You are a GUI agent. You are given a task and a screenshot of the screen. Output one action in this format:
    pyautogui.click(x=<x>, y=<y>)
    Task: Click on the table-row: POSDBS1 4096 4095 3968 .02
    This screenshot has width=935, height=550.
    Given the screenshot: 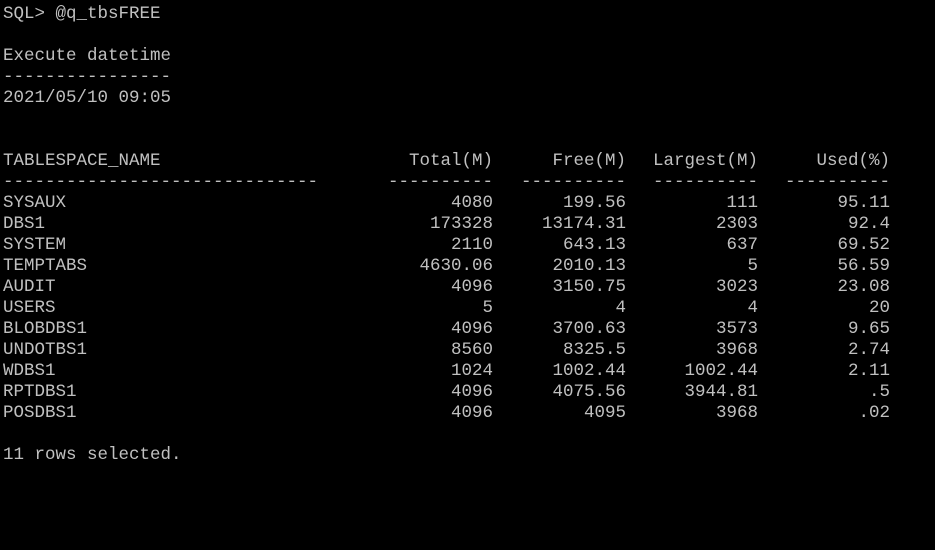 What is the action you would take?
    pyautogui.click(x=468, y=413)
    